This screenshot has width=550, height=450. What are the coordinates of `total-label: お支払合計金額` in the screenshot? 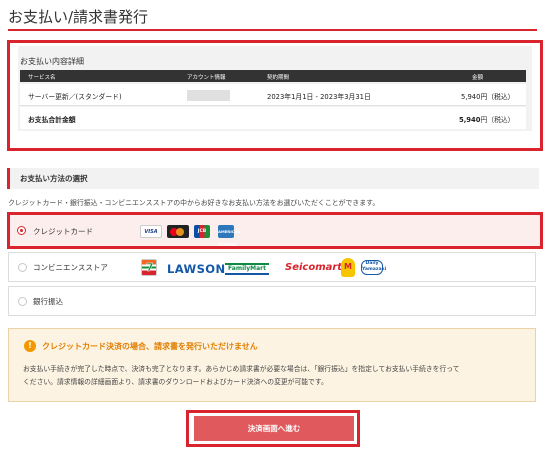 It's located at (52, 120).